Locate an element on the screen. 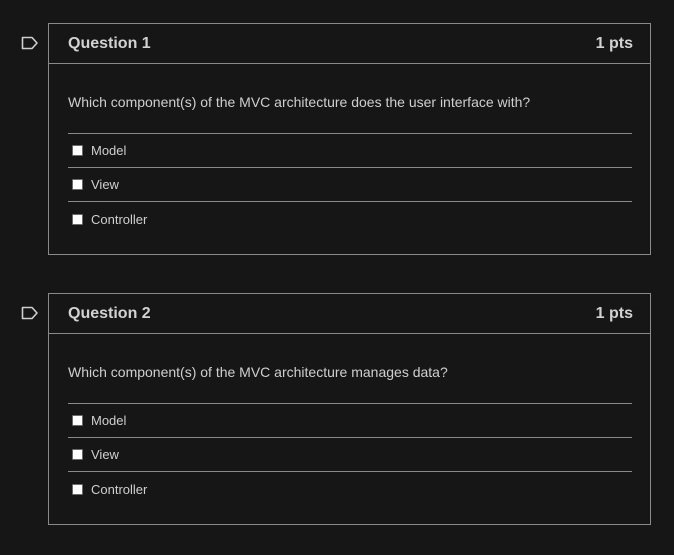 The width and height of the screenshot is (674, 555). question-header: Question 2 1 pts is located at coordinates (349, 314).